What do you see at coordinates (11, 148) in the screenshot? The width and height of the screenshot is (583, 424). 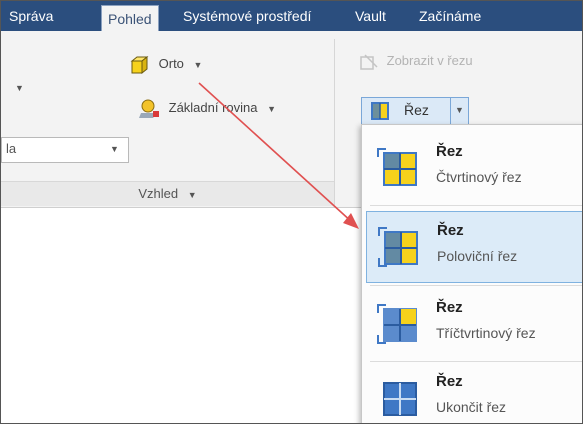 I see `combo-value: la` at bounding box center [11, 148].